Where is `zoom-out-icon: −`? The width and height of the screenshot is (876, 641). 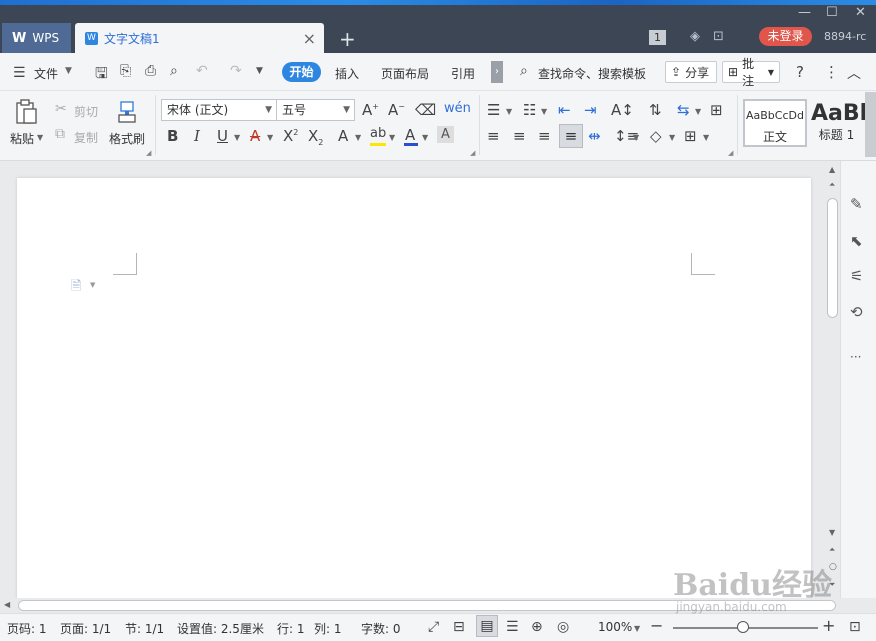
zoom-out-icon: − is located at coordinates (656, 625).